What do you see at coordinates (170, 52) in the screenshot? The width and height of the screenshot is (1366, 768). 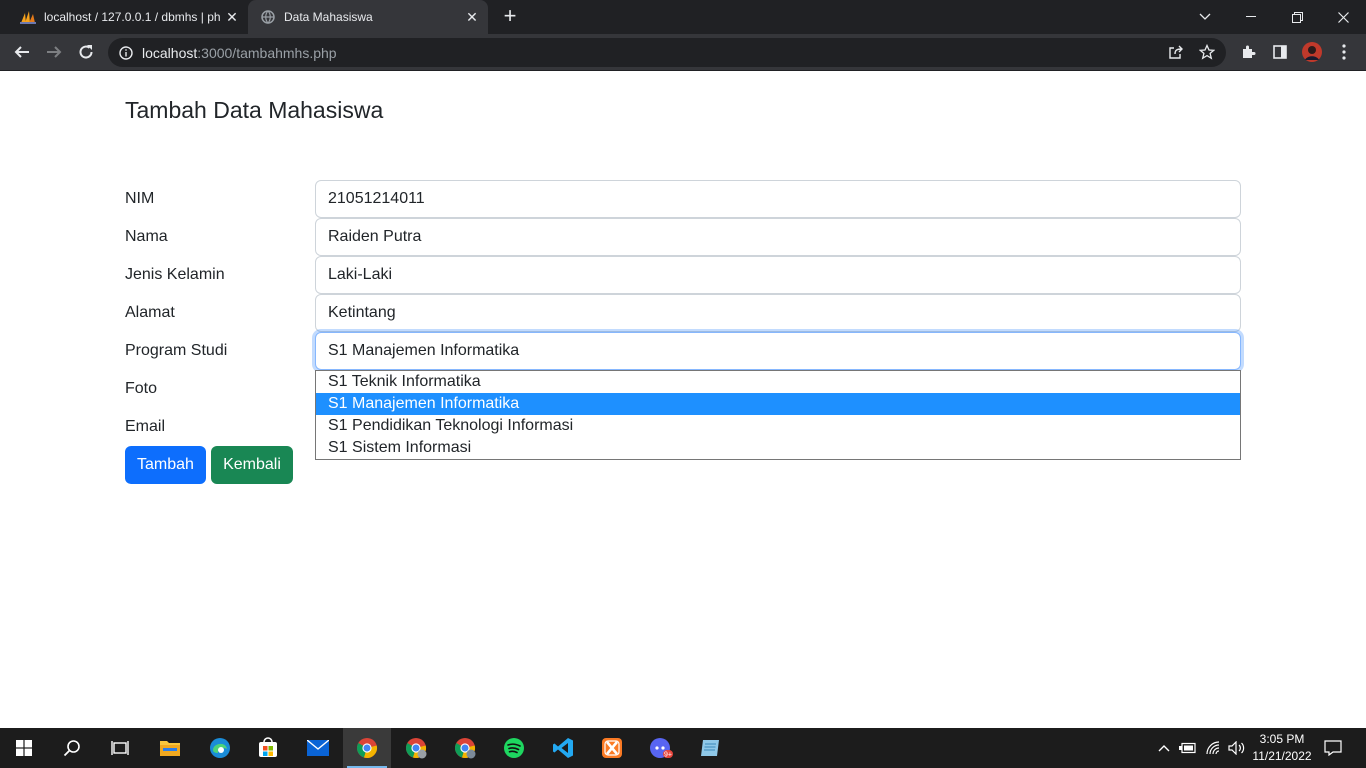 I see `url-host: localhost` at bounding box center [170, 52].